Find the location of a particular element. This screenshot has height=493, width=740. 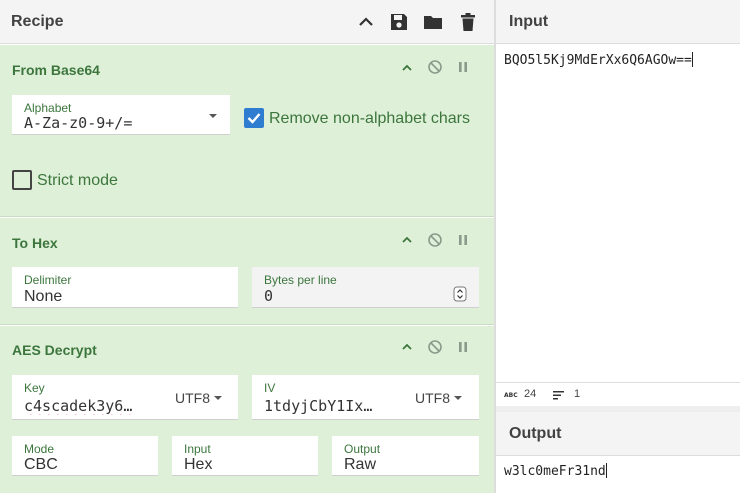

strict-mode-checkbox is located at coordinates (22, 180).